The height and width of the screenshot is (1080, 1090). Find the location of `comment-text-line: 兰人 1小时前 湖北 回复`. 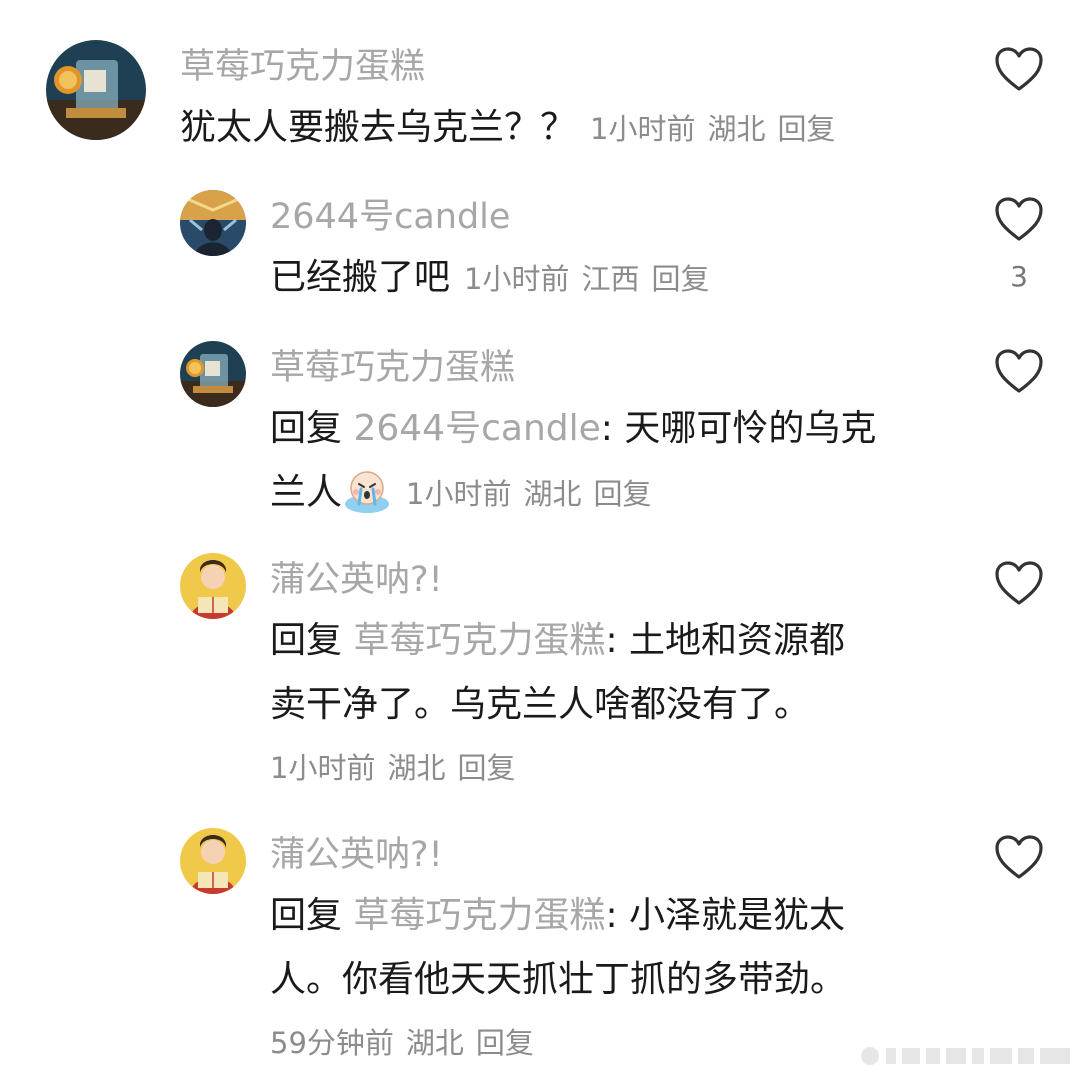

comment-text-line: 兰人 1小时前 湖北 回复 is located at coordinates (461, 493).